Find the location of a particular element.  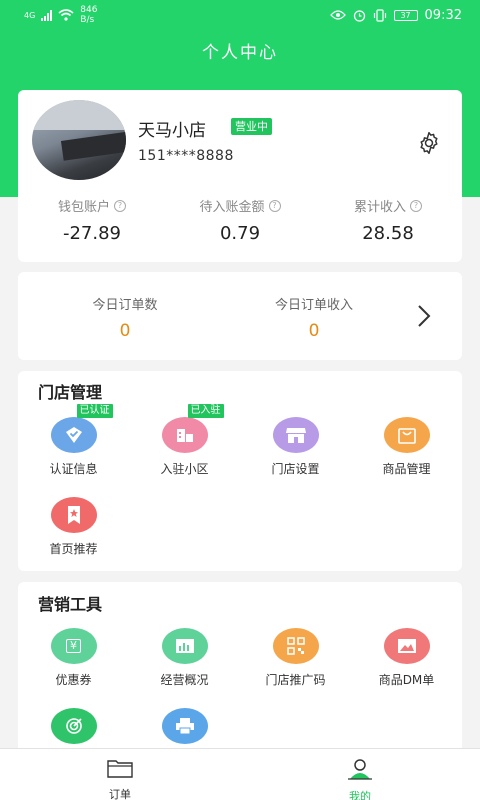

target-icon is located at coordinates (73, 726).